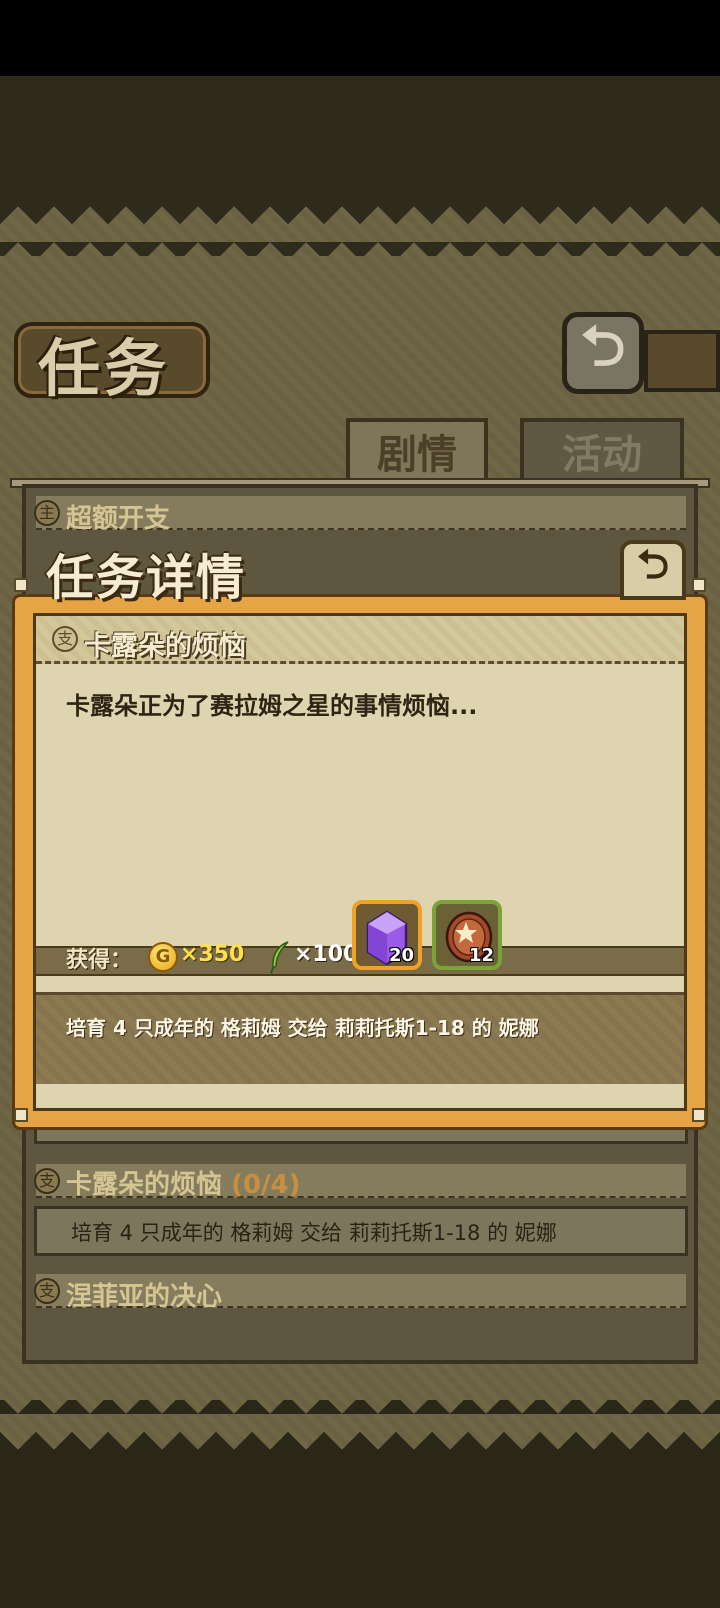 This screenshot has width=720, height=1608. I want to click on item-count: 12, so click(481, 955).